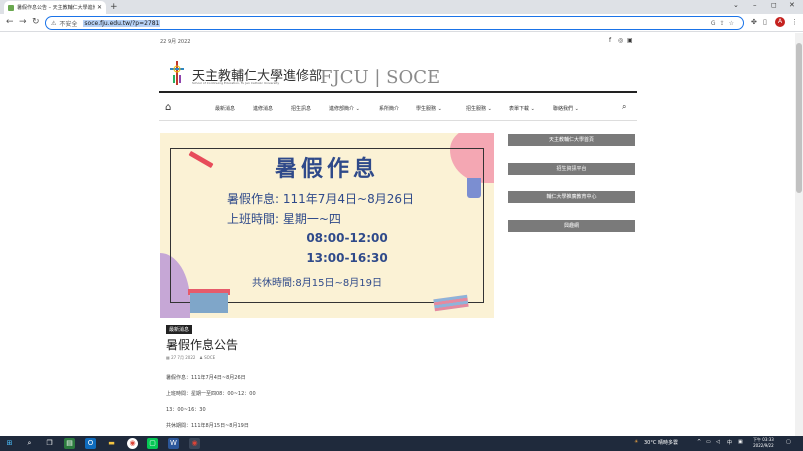  I want to click on instagram-icon: ◎, so click(620, 40).